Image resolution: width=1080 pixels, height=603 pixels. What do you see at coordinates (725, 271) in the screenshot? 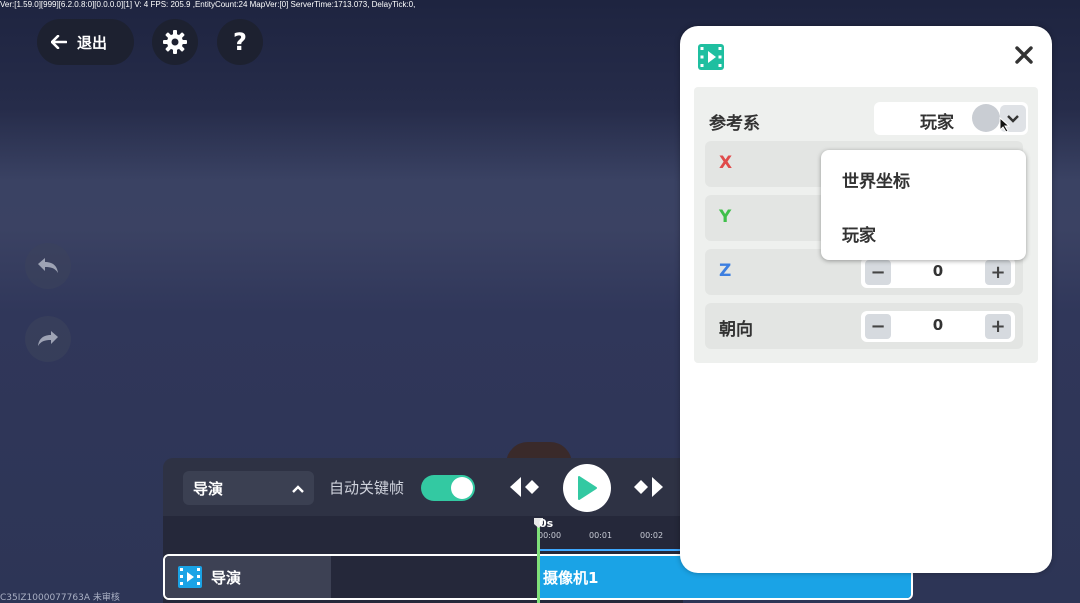
I see `z-label: Z` at bounding box center [725, 271].